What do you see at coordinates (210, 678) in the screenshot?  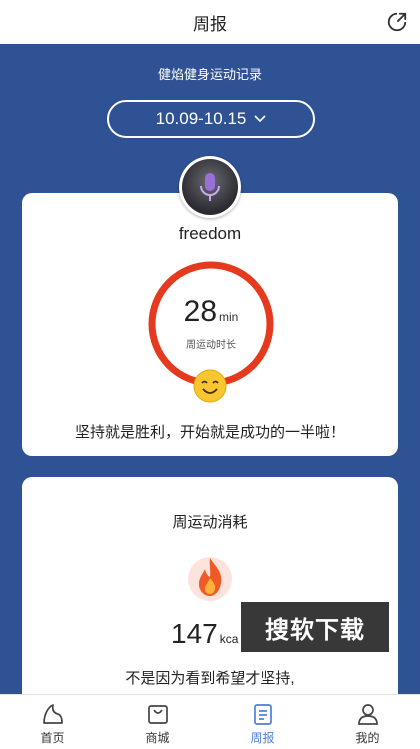 I see `consumption-motto: 不是因为看到希望才坚持,` at bounding box center [210, 678].